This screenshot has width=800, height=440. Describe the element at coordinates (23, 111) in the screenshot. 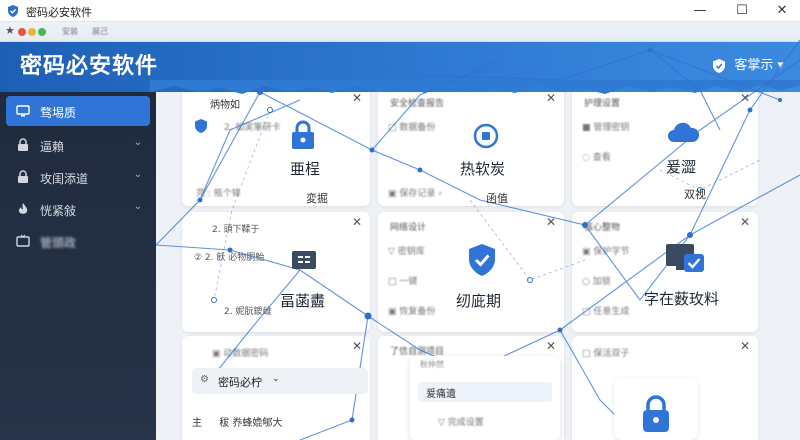

I see `monitor-icon` at that location.